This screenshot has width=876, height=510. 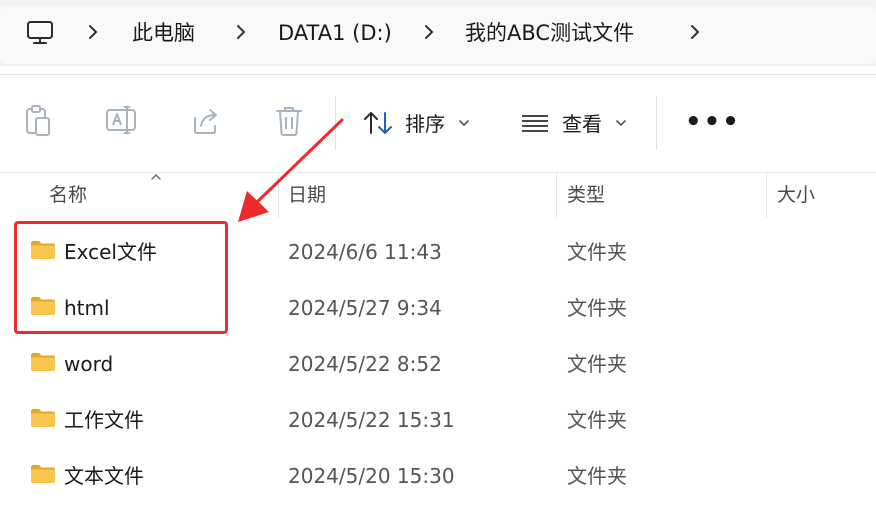 I want to click on paste-icon, so click(x=38, y=121).